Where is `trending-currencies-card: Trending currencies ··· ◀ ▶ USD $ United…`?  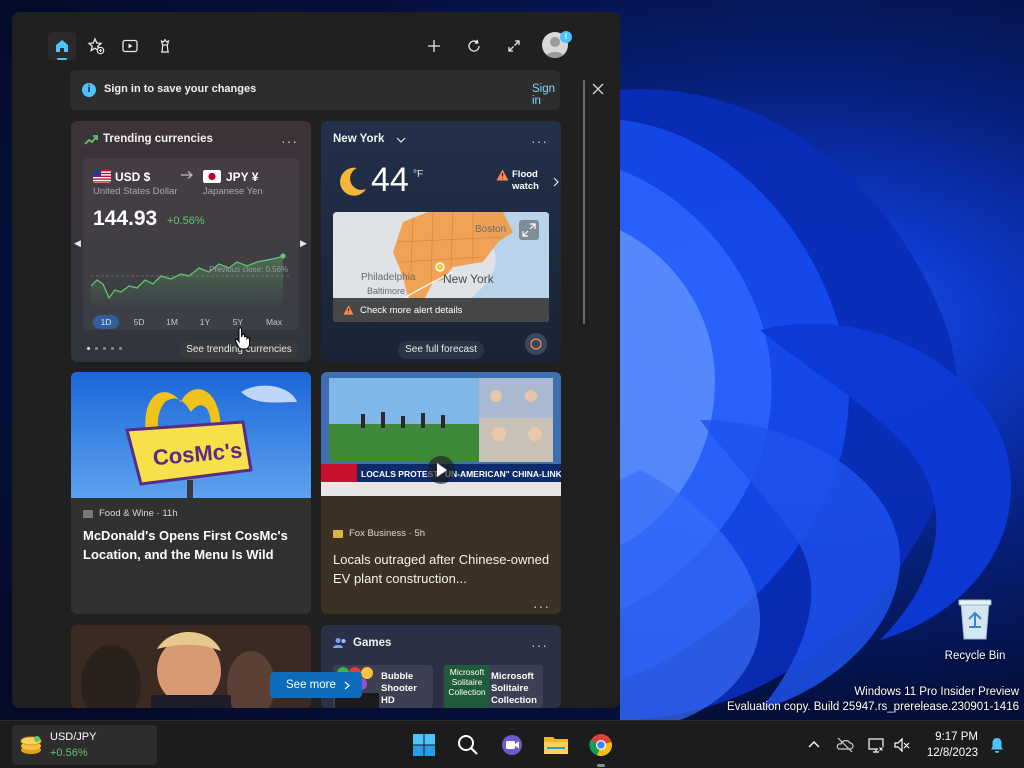 trending-currencies-card: Trending currencies ··· ◀ ▶ USD $ United… is located at coordinates (191, 241).